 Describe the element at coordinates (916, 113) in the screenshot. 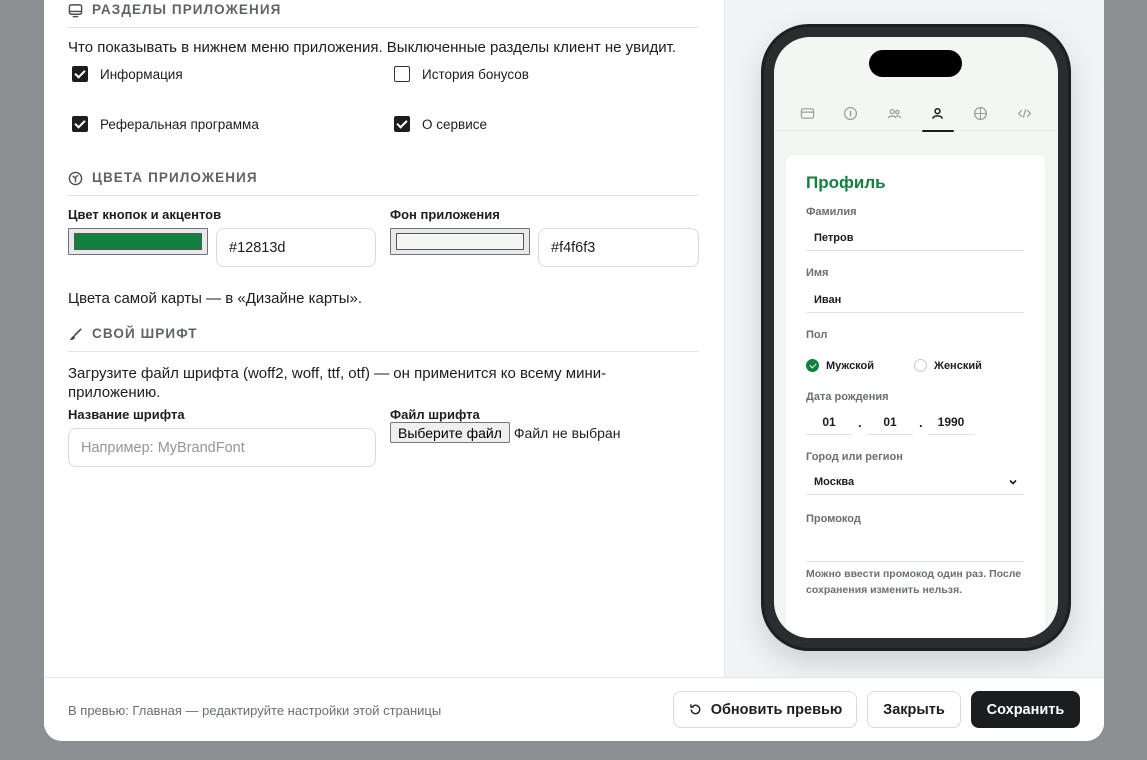

I see `preview-tab-bar` at that location.